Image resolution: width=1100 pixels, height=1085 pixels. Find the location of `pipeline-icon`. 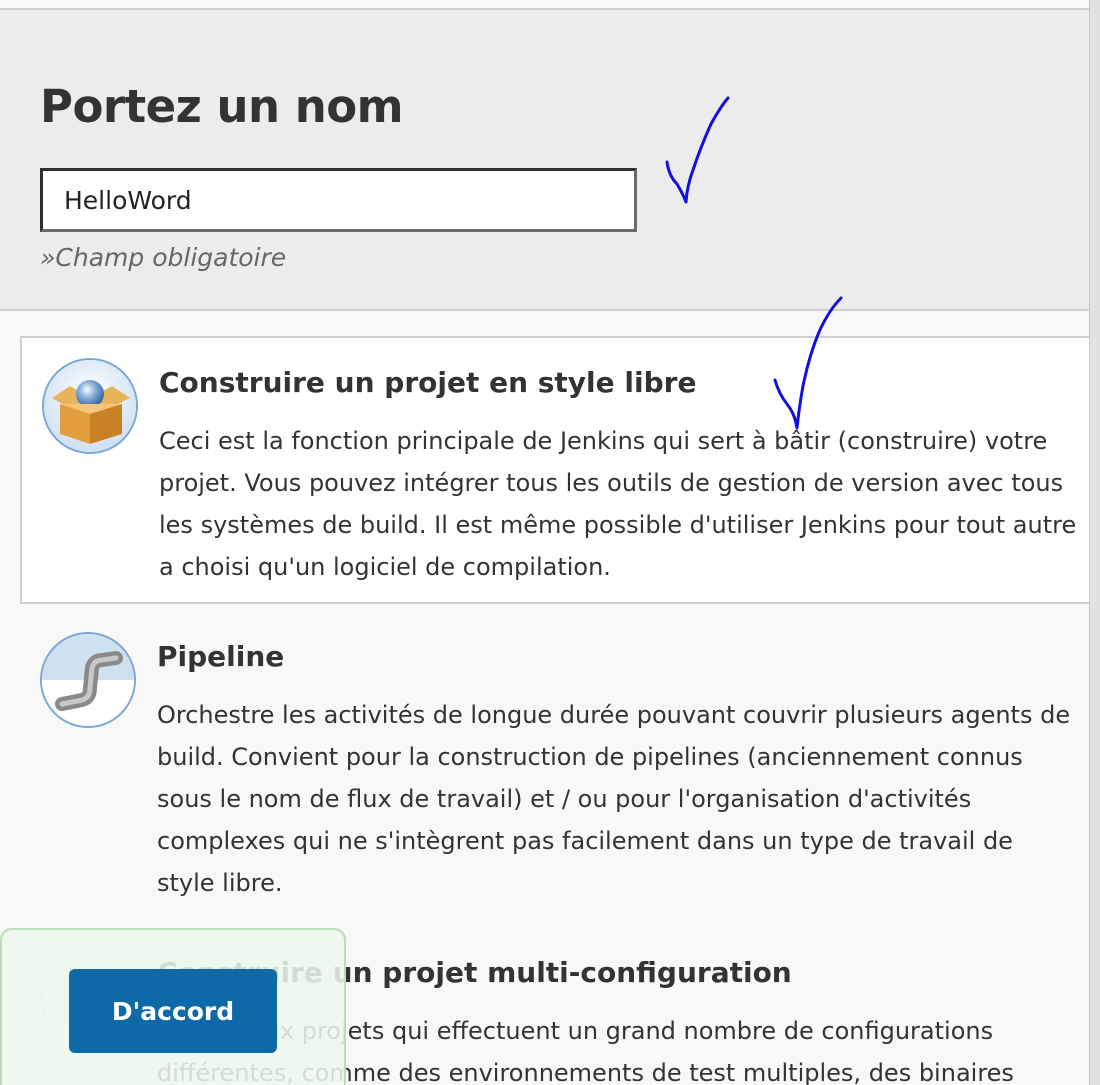

pipeline-icon is located at coordinates (88, 680).